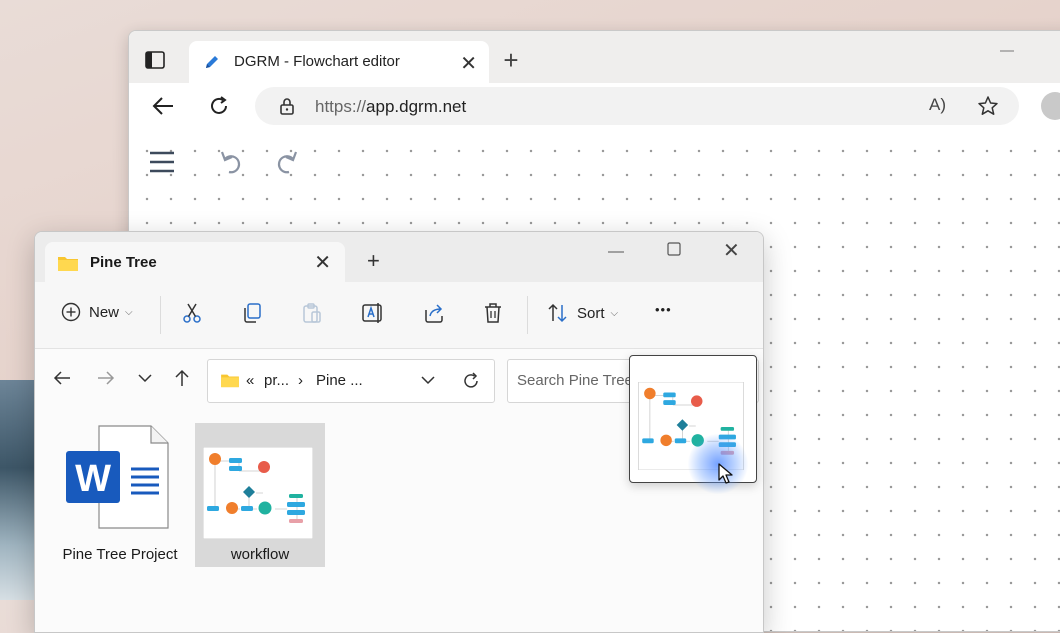 The width and height of the screenshot is (1060, 633). I want to click on sort-button: Sort ⌵, so click(582, 313).